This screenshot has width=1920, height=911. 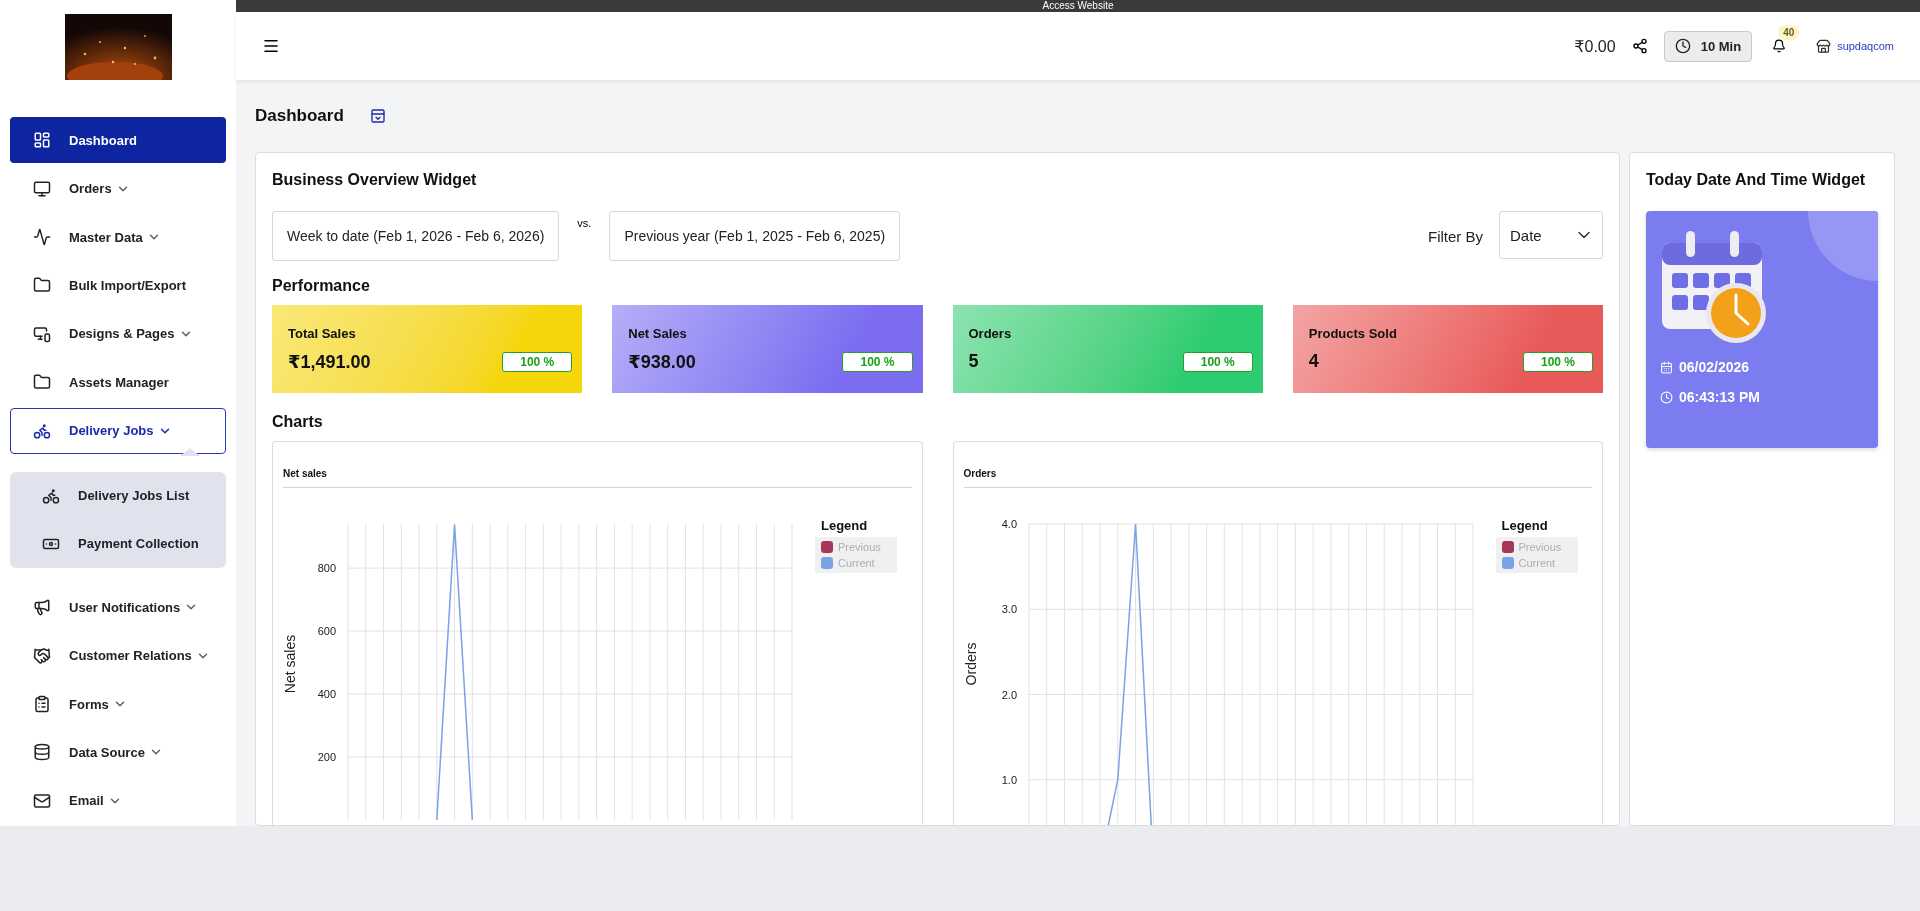 What do you see at coordinates (326, 694) in the screenshot?
I see `tick-label: 400` at bounding box center [326, 694].